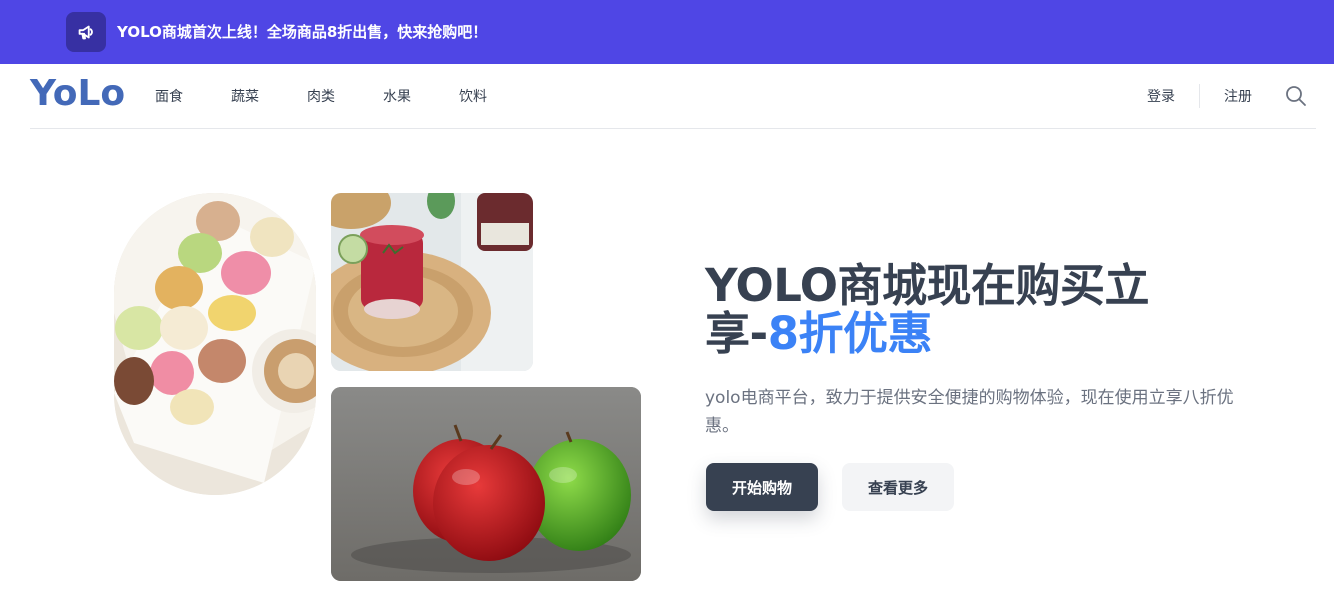  What do you see at coordinates (86, 32) in the screenshot?
I see `megaphone-icon` at bounding box center [86, 32].